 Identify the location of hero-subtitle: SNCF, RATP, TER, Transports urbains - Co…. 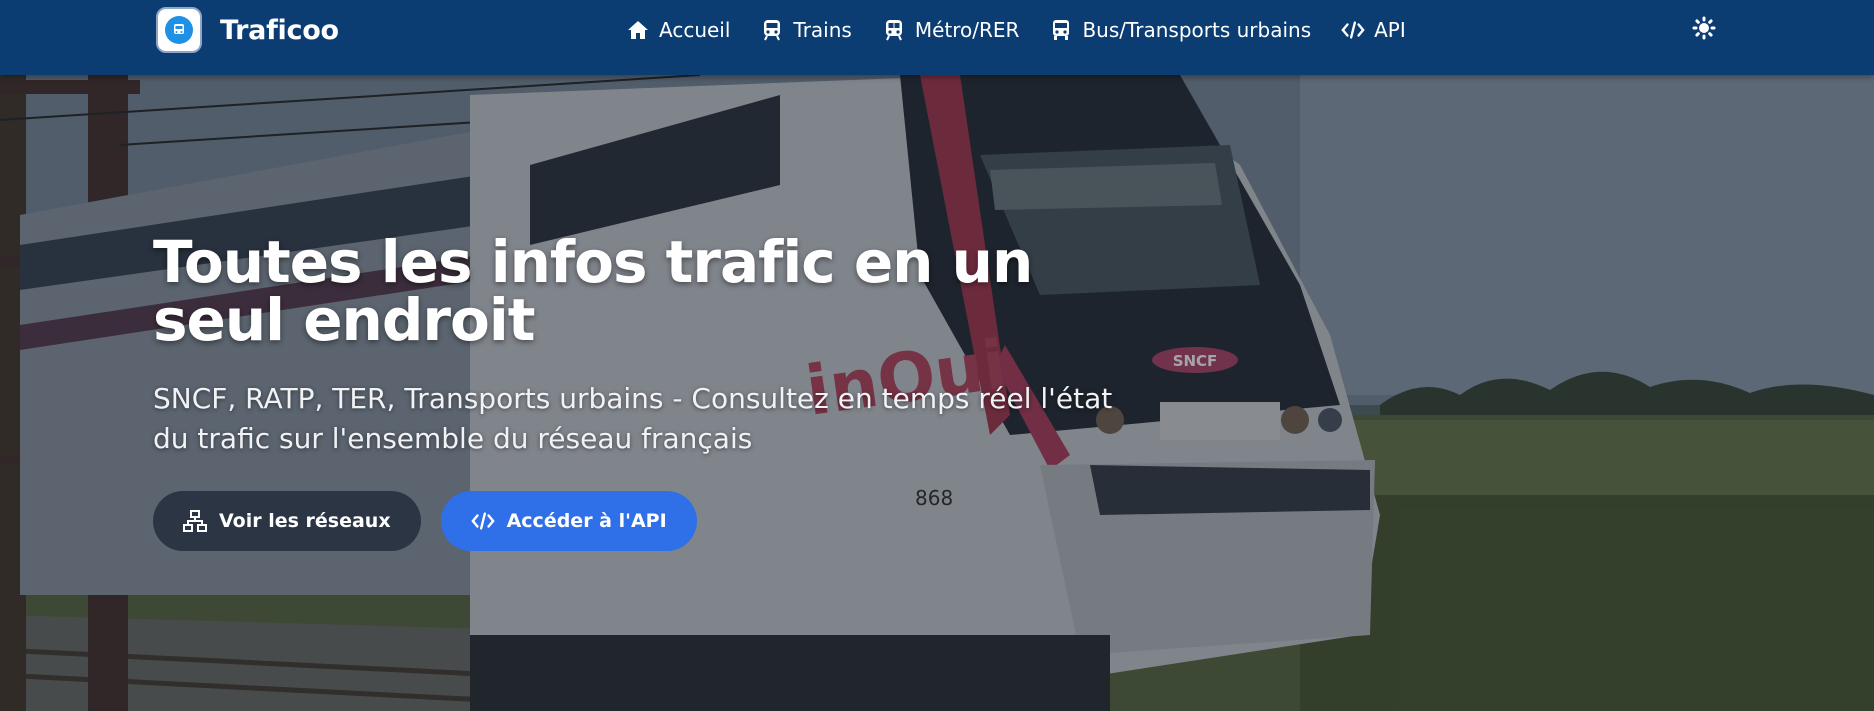
(633, 418).